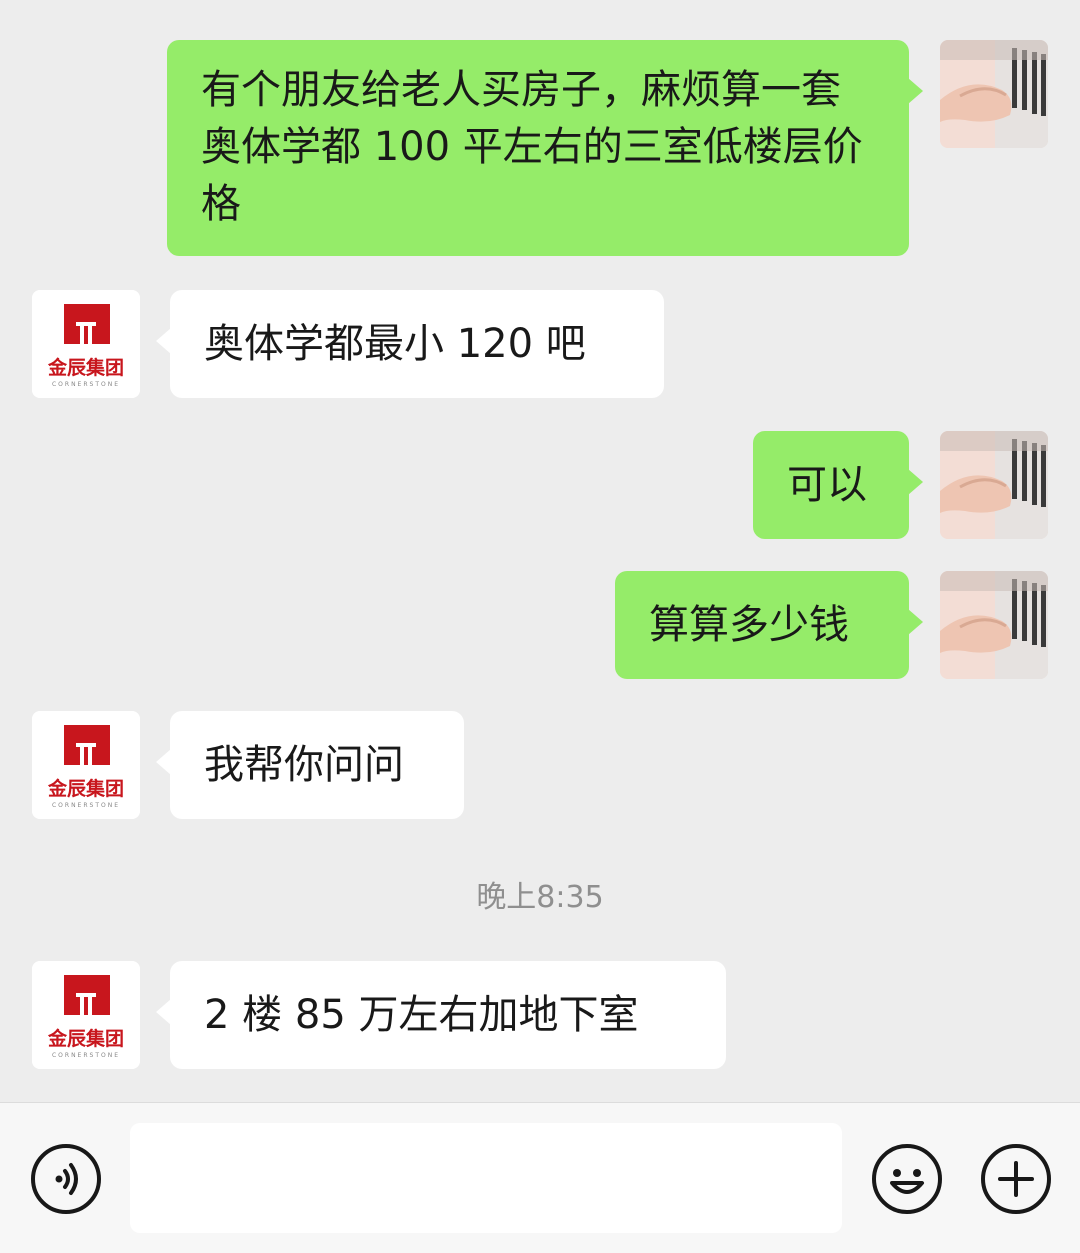  I want to click on chat-input-bar, so click(540, 1177).